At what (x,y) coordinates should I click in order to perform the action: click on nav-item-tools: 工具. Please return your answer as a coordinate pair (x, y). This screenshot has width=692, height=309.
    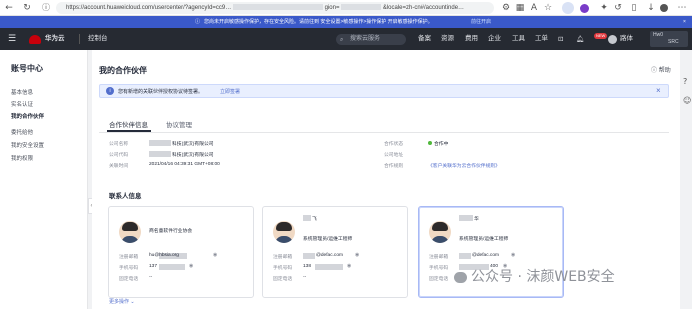
    Looking at the image, I should click on (518, 39).